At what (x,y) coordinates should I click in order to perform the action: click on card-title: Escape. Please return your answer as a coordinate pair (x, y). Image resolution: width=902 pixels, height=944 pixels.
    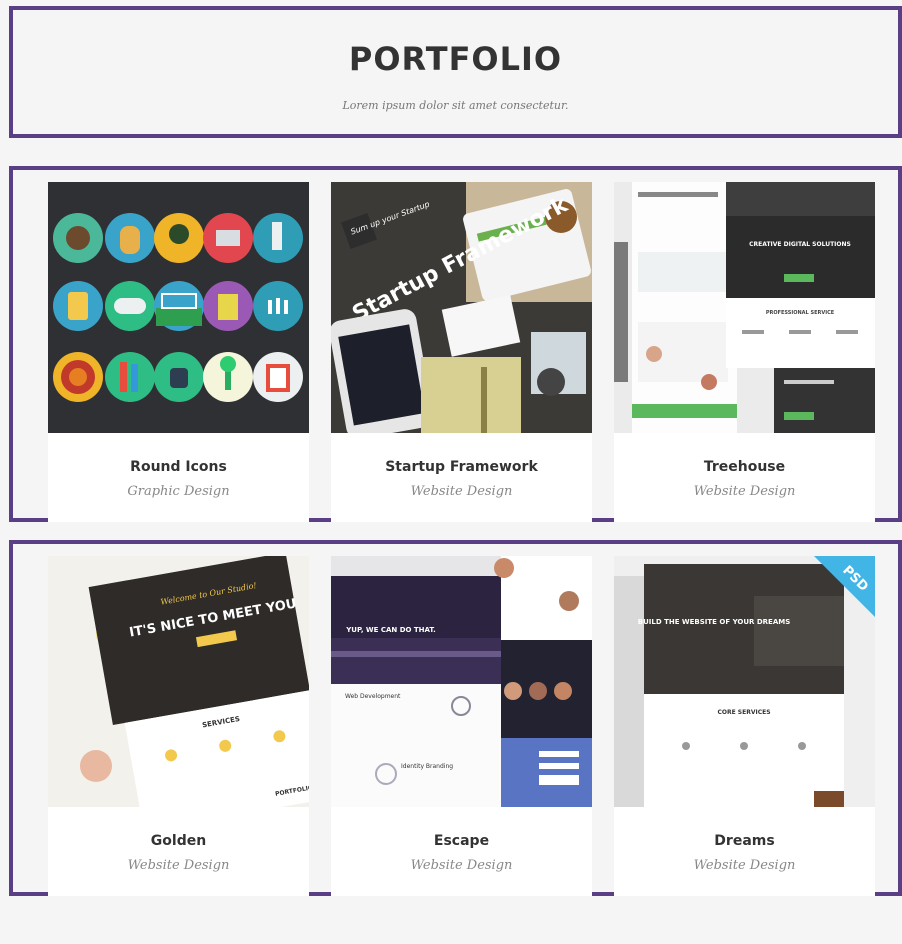
    Looking at the image, I should click on (461, 841).